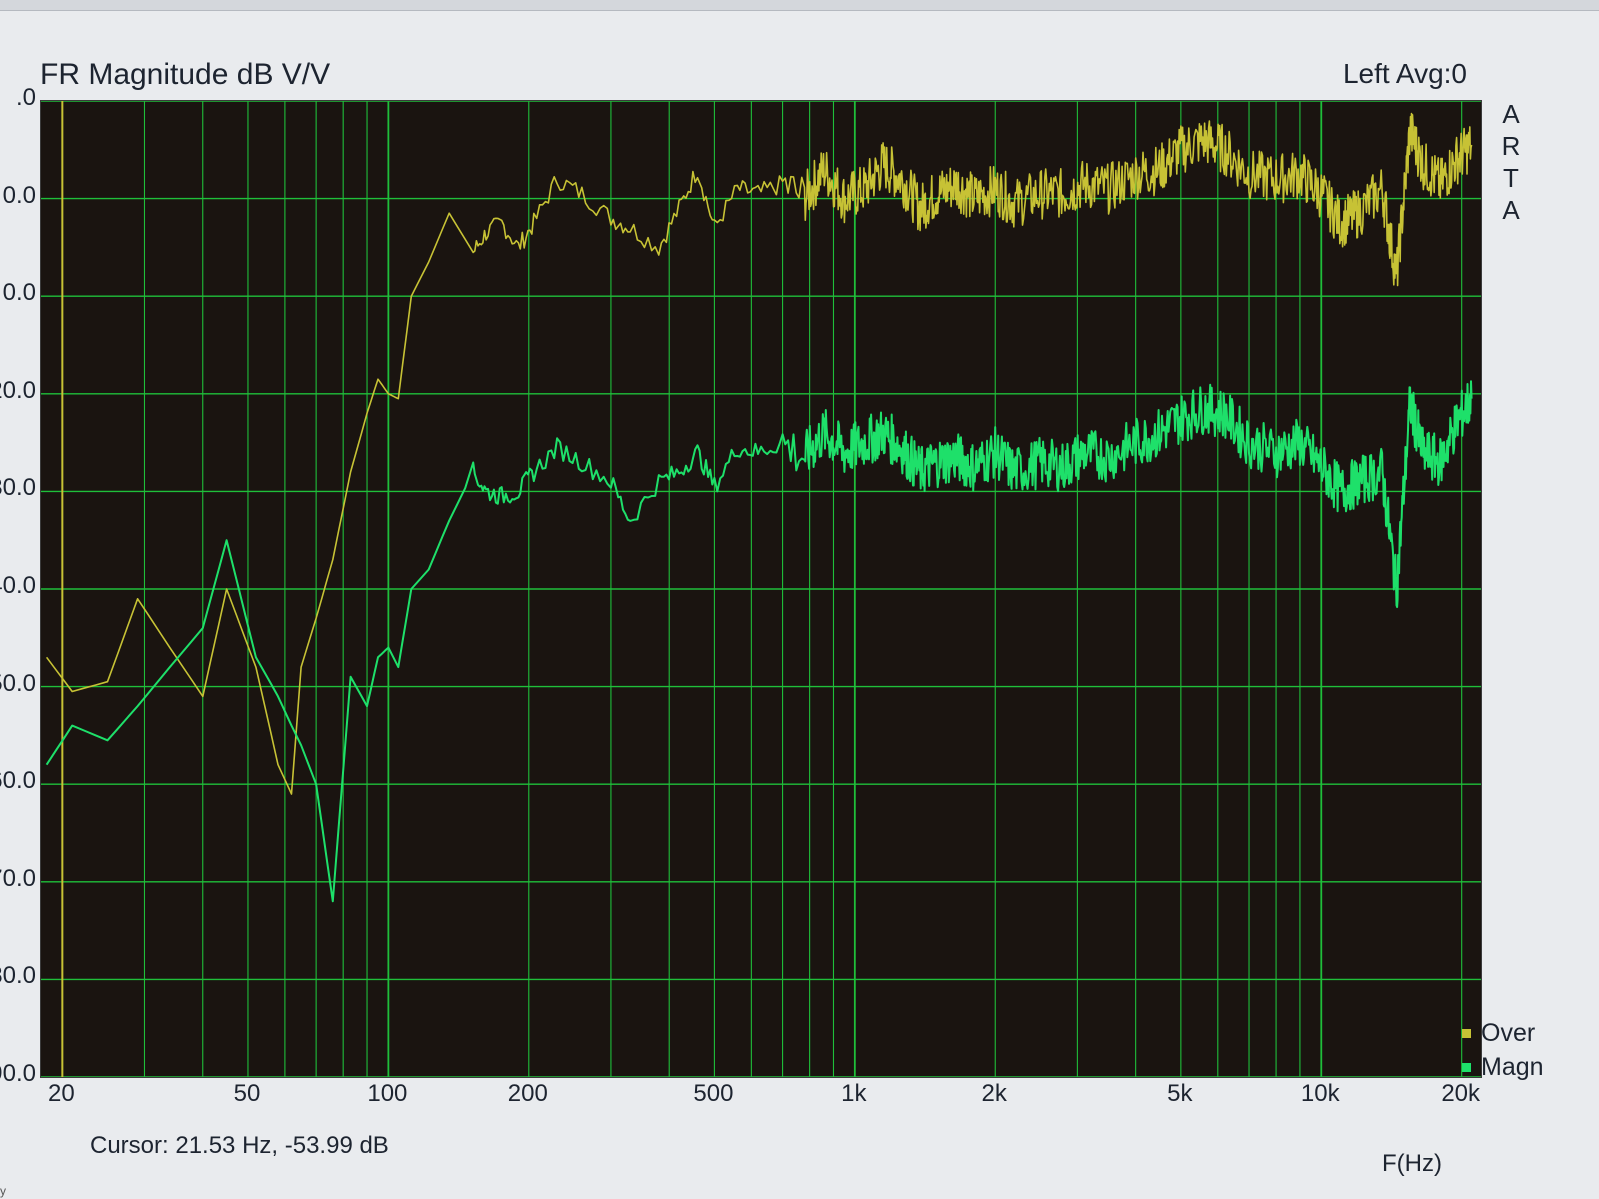 Image resolution: width=1599 pixels, height=1199 pixels. What do you see at coordinates (1461, 1093) in the screenshot?
I see `x-tick-label: 20k` at bounding box center [1461, 1093].